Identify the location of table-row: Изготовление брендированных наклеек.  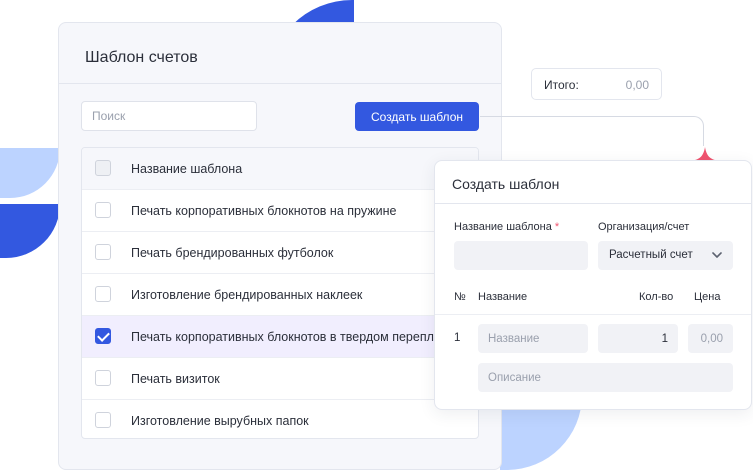
(280, 295).